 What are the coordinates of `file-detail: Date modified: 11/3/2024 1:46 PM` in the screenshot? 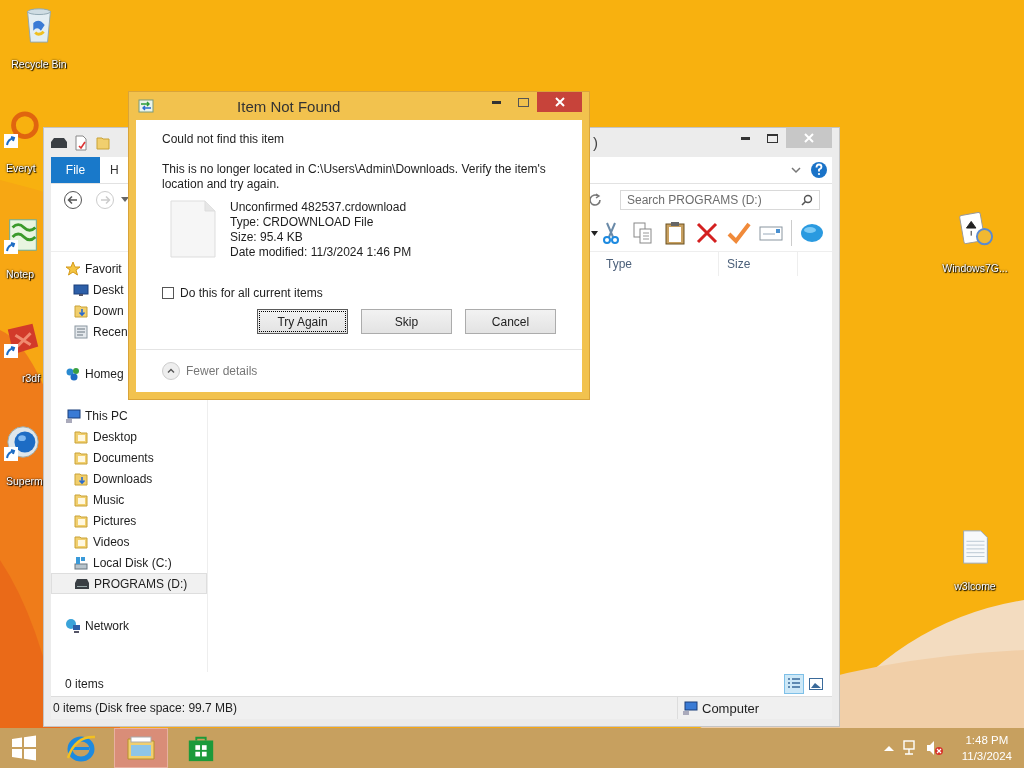 It's located at (321, 252).